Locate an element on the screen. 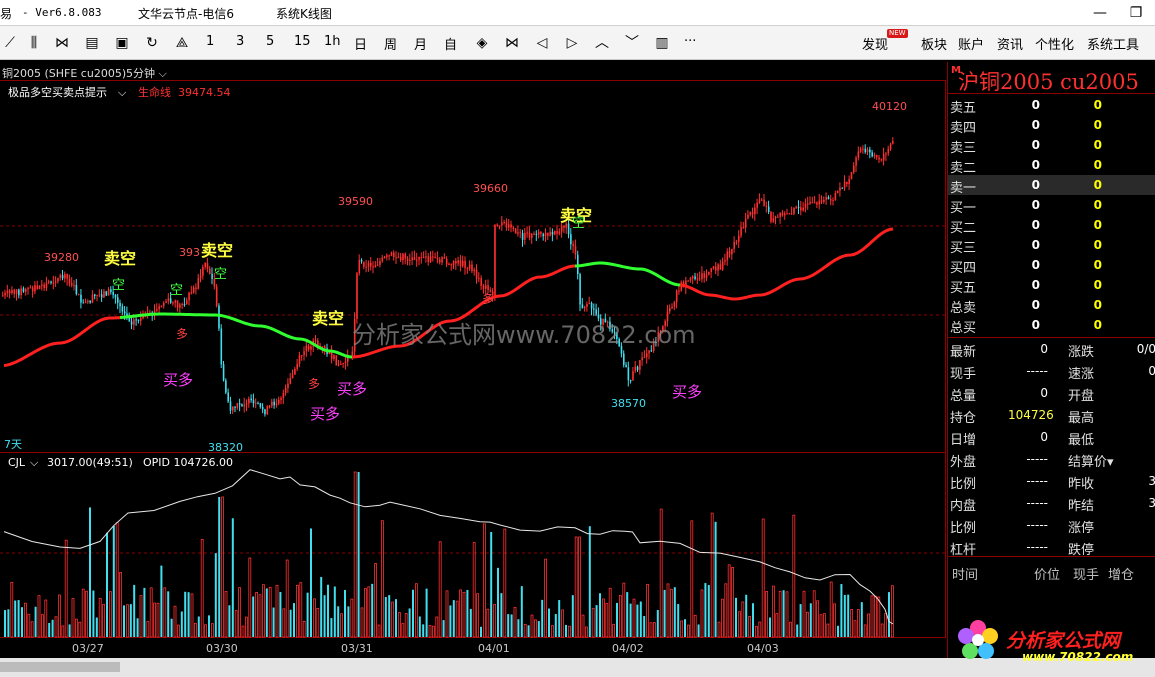  menu-system-tools: 系统工具 is located at coordinates (1113, 43).